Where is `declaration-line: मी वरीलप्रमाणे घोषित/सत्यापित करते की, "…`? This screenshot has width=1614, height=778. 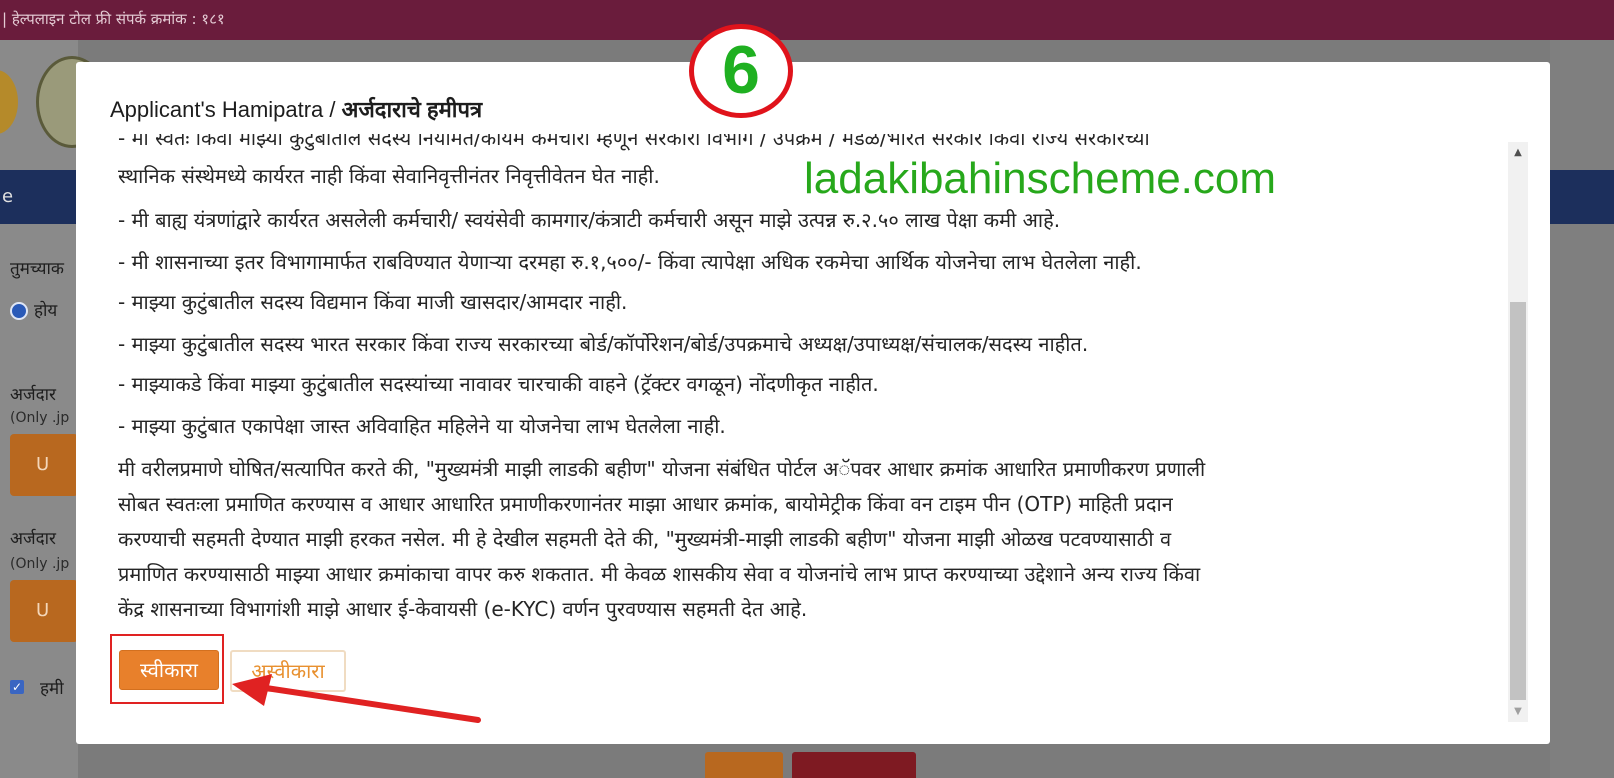 declaration-line: मी वरीलप्रमाणे घोषित/सत्यापित करते की, "… is located at coordinates (662, 469).